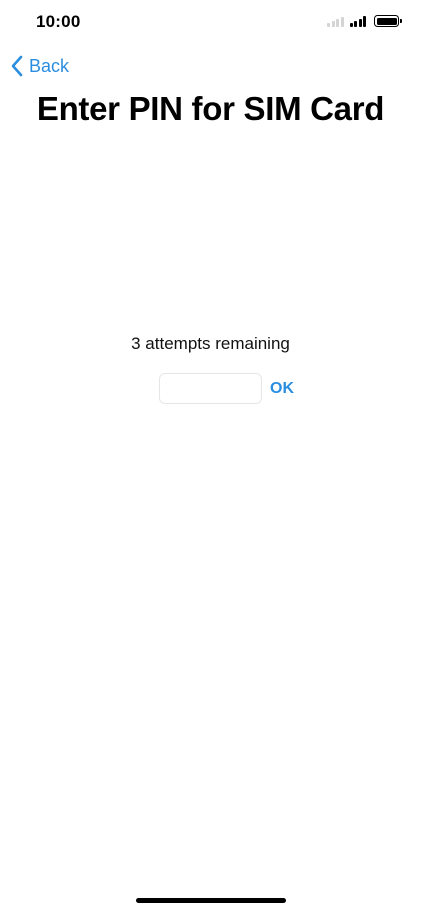 Image resolution: width=421 pixels, height=912 pixels. What do you see at coordinates (357, 21) in the screenshot?
I see `signal-icon` at bounding box center [357, 21].